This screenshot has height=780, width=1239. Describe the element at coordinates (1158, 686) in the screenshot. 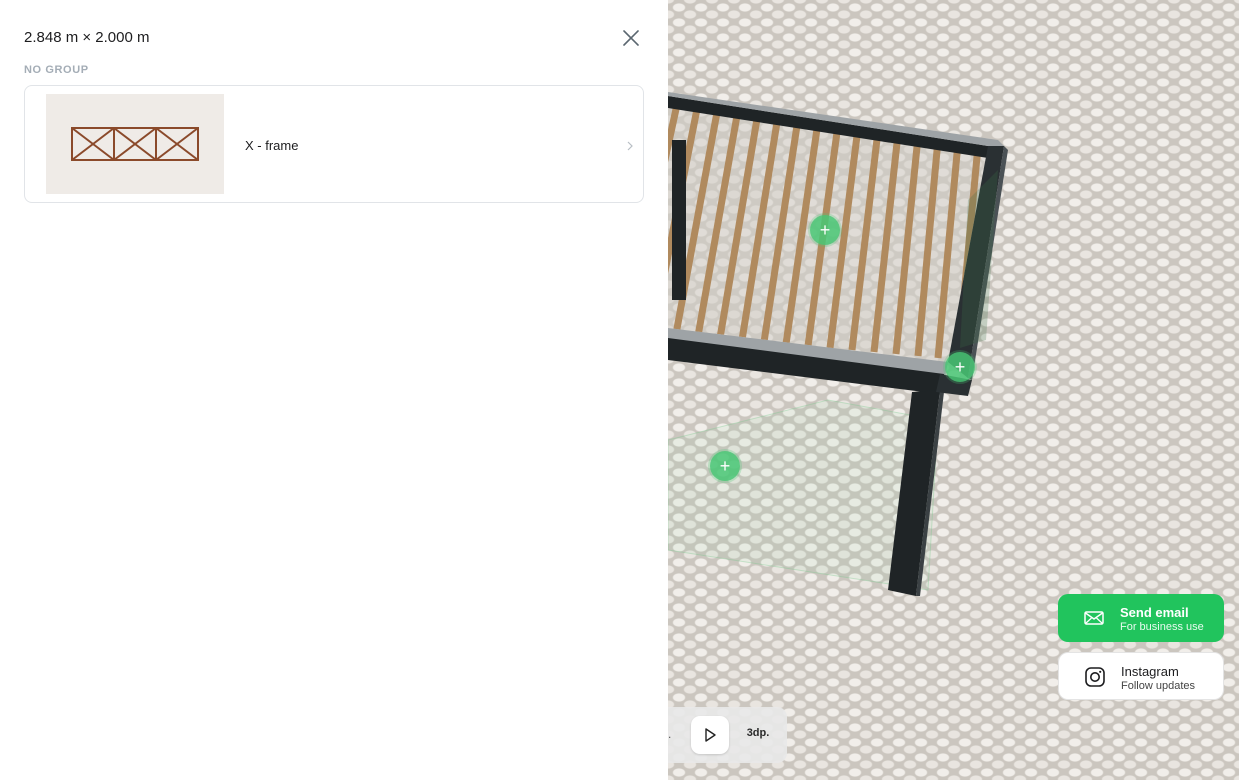

I see `instagram-subtitle: Follow updates` at that location.